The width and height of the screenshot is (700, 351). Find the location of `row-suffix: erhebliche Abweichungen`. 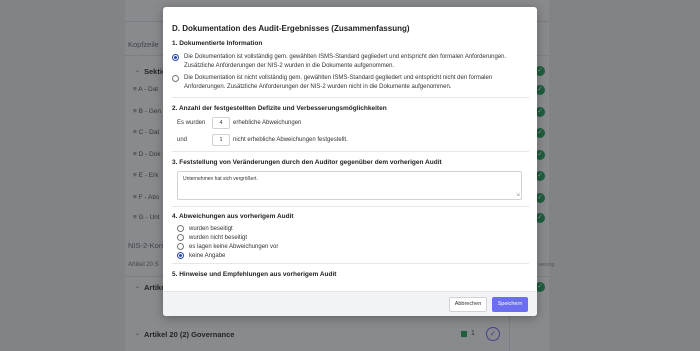

row-suffix: erhebliche Abweichungen is located at coordinates (267, 123).